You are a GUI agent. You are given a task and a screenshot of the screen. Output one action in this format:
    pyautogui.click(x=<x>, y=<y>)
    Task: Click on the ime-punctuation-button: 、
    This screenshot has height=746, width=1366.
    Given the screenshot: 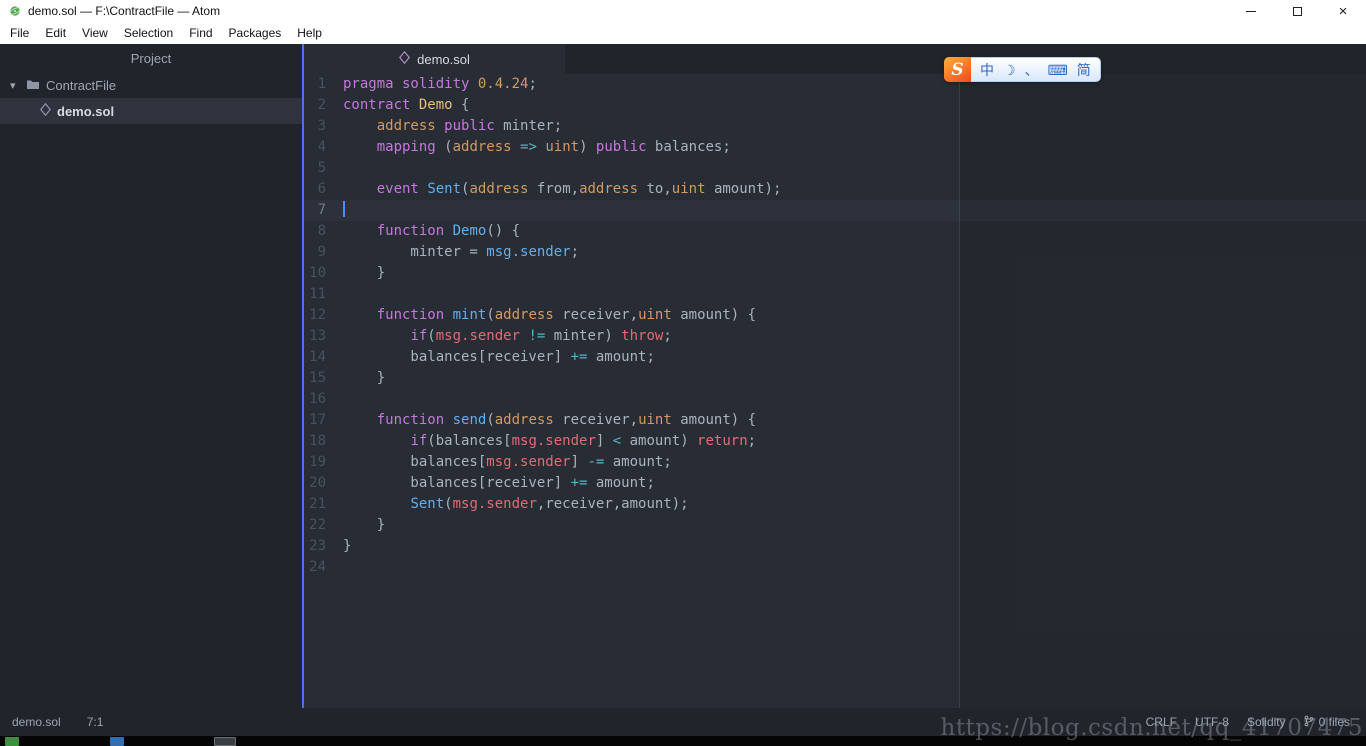 What is the action you would take?
    pyautogui.click(x=1032, y=70)
    